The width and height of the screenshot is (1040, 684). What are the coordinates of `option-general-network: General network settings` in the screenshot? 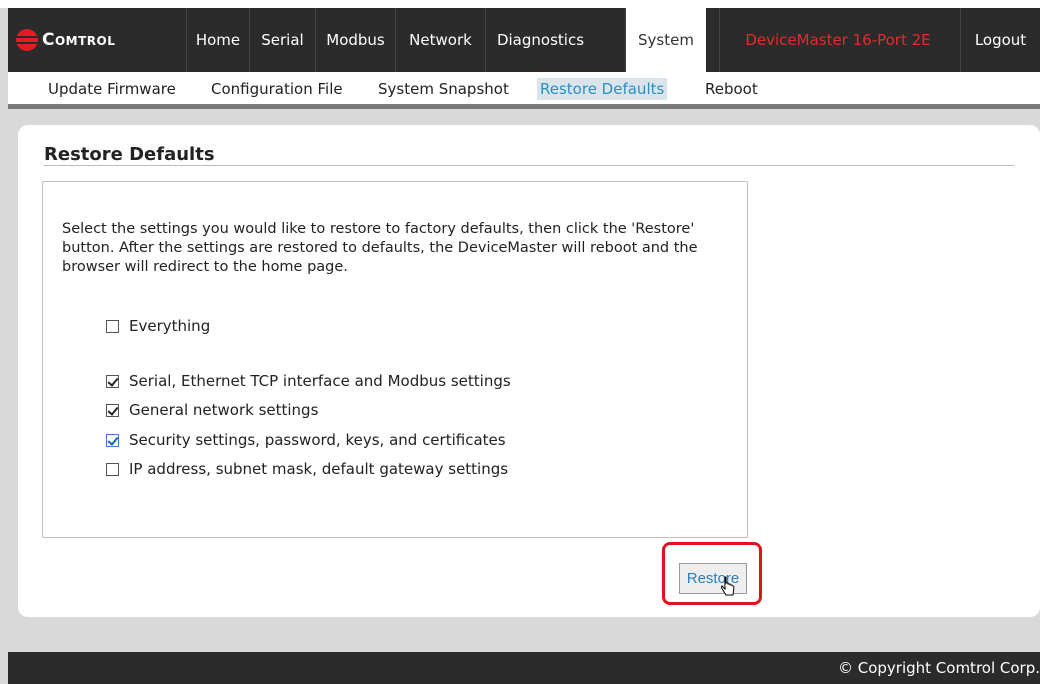 It's located at (212, 410).